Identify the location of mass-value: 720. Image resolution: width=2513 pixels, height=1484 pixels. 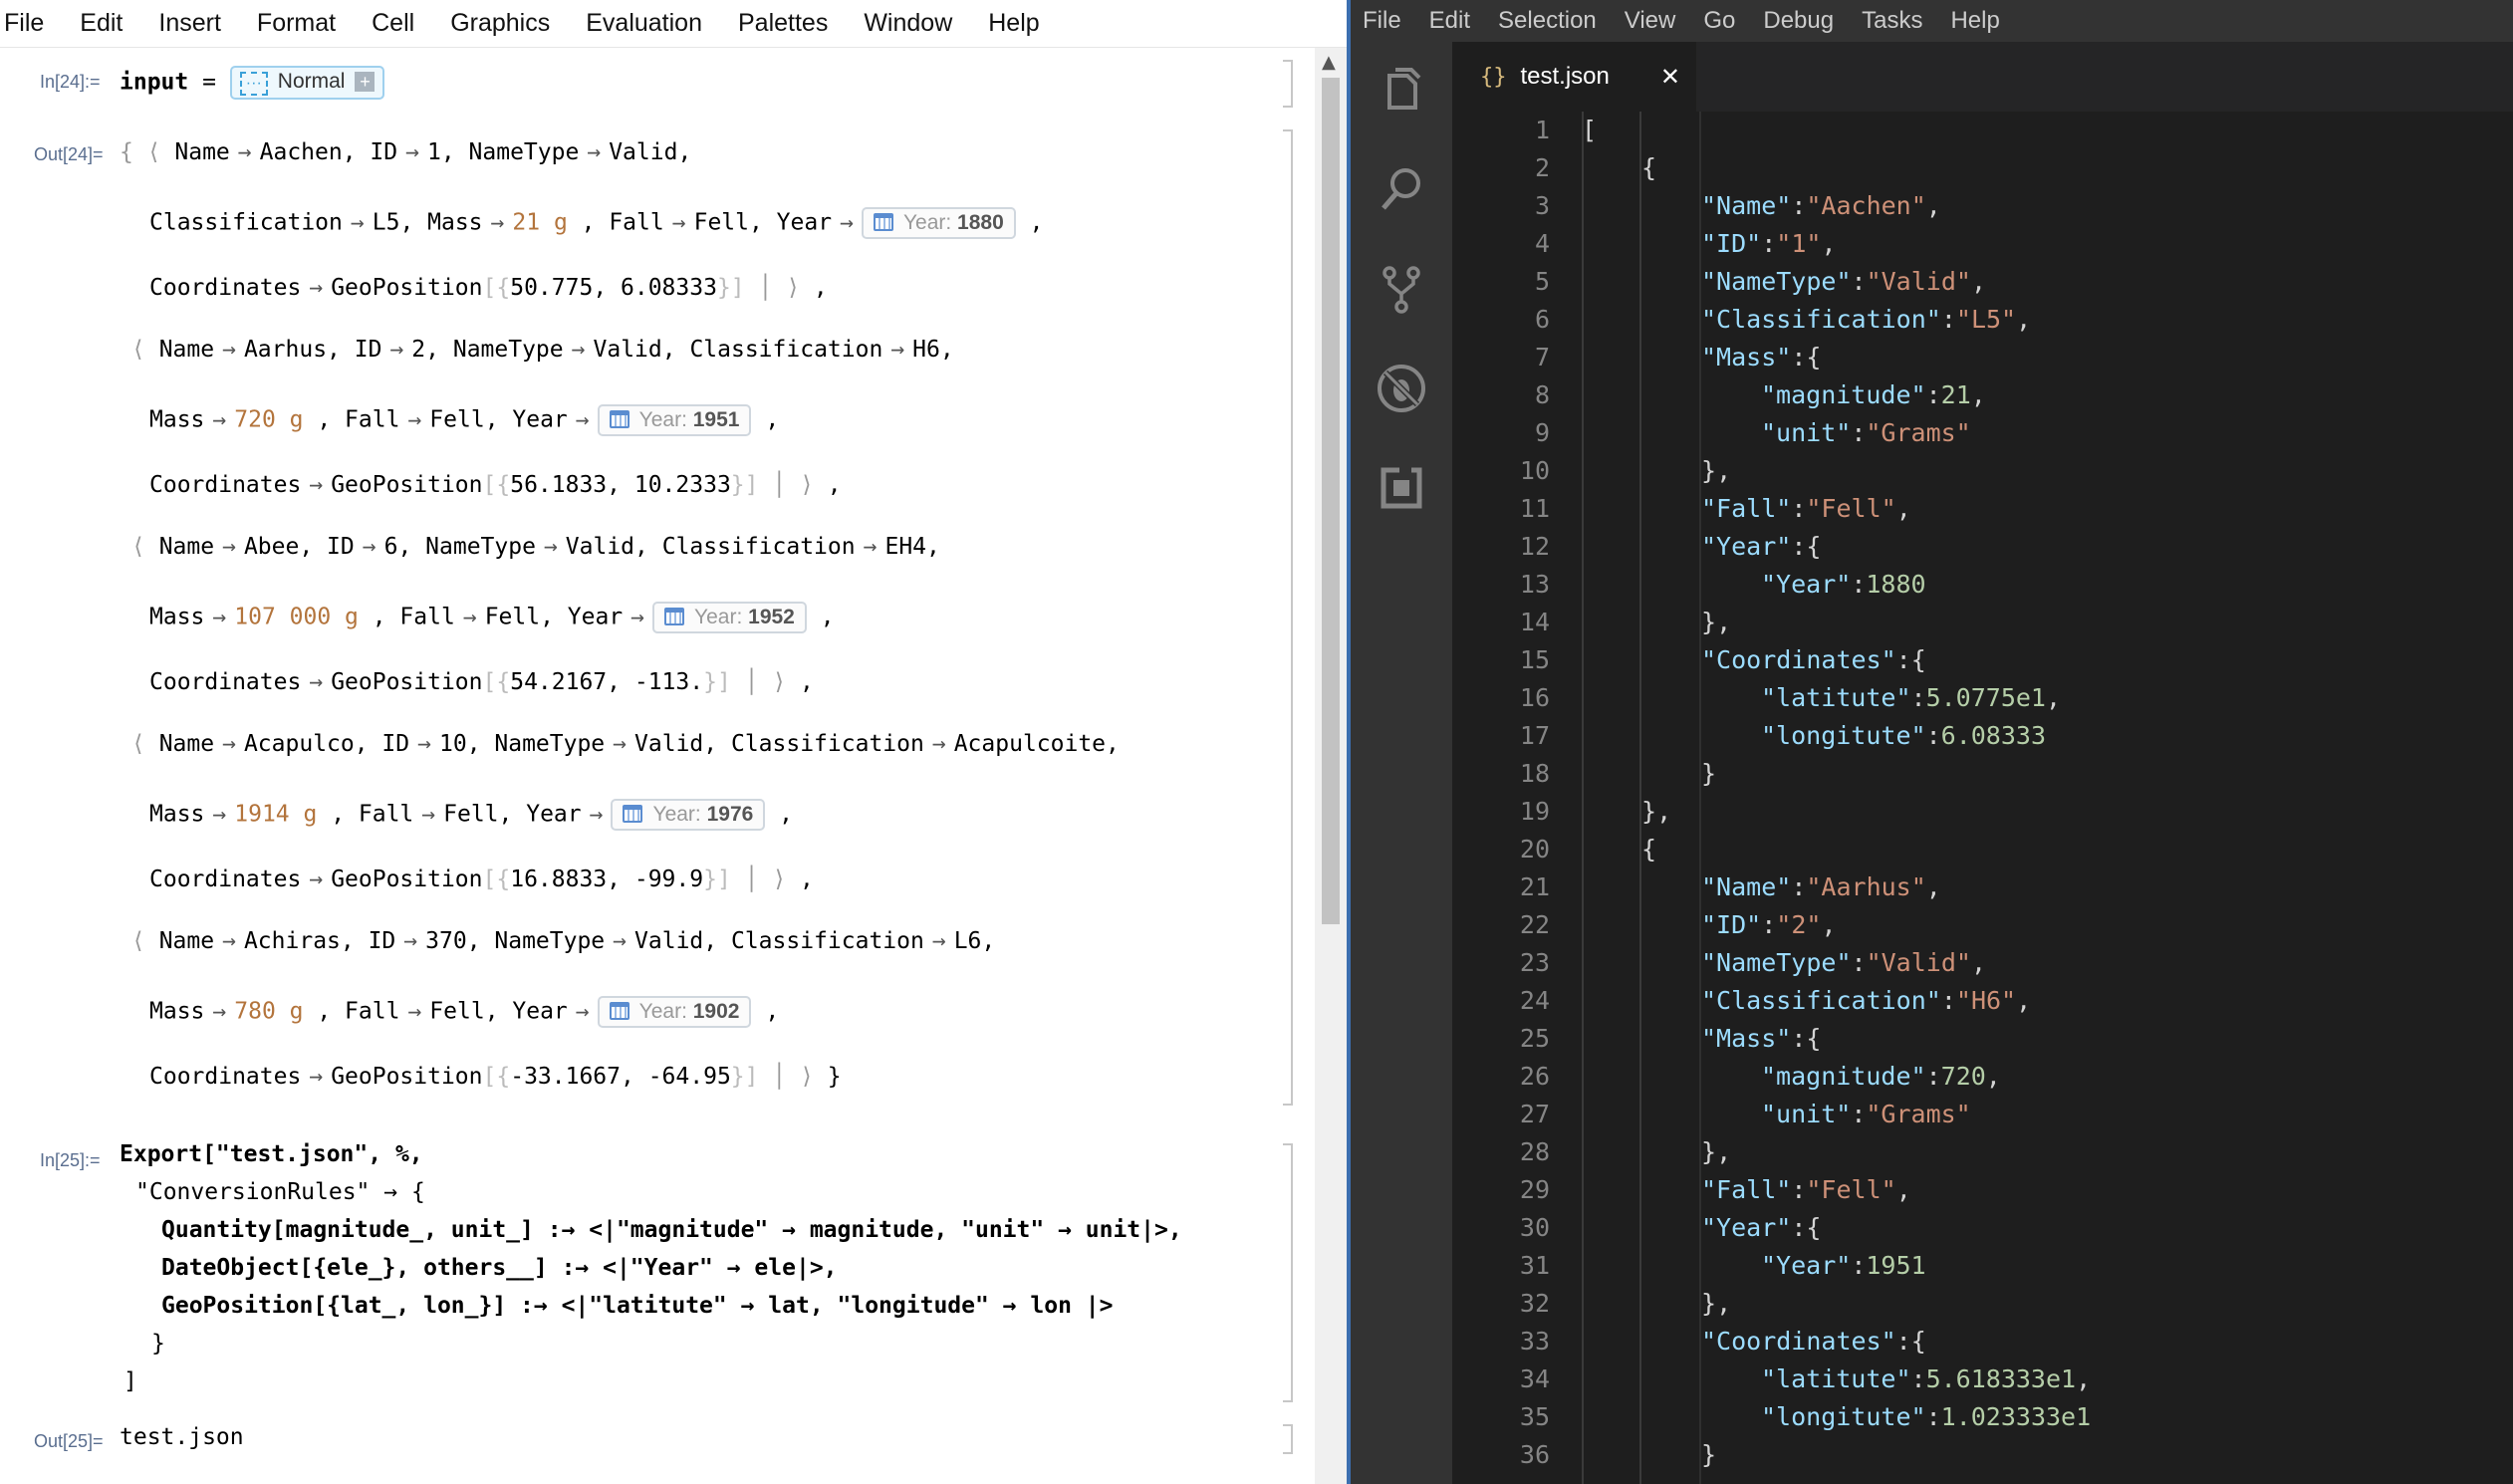
(255, 419).